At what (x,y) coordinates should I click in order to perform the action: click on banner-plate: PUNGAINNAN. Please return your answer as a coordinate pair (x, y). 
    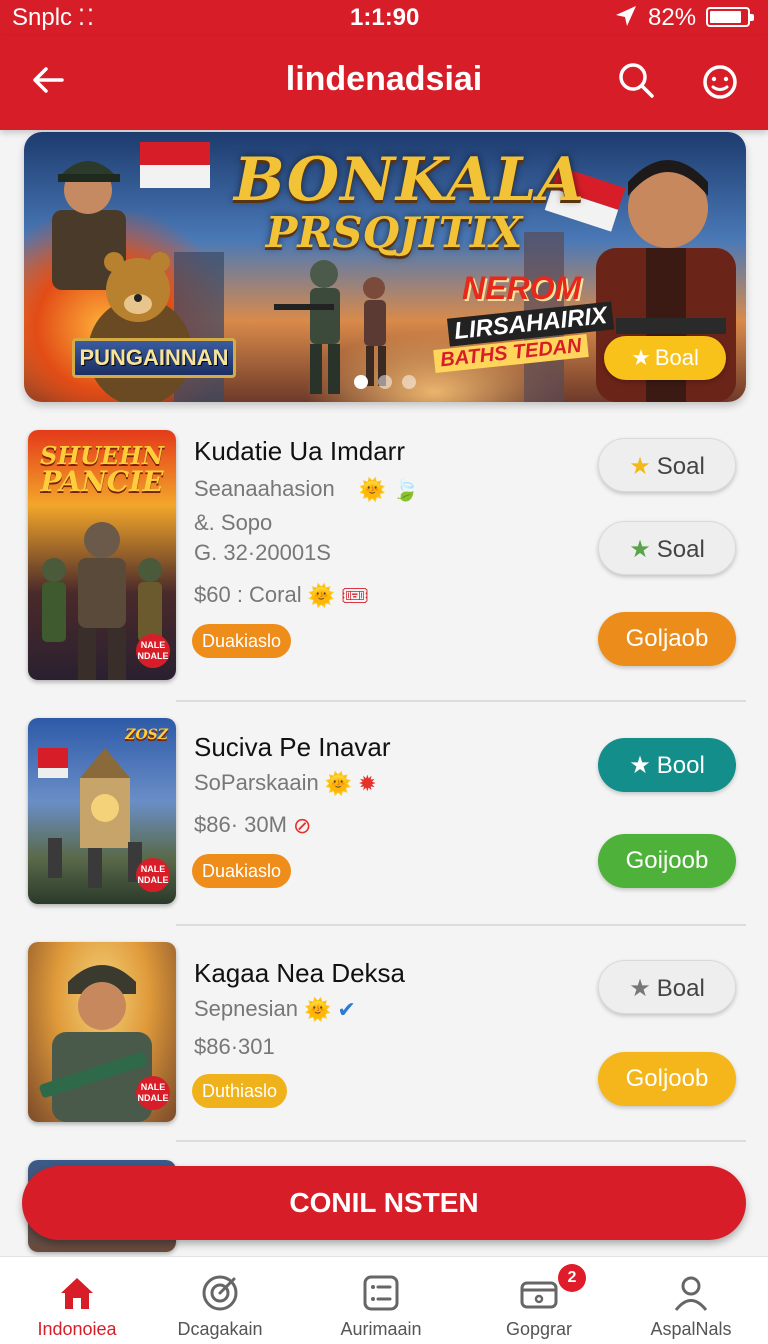
    Looking at the image, I should click on (154, 358).